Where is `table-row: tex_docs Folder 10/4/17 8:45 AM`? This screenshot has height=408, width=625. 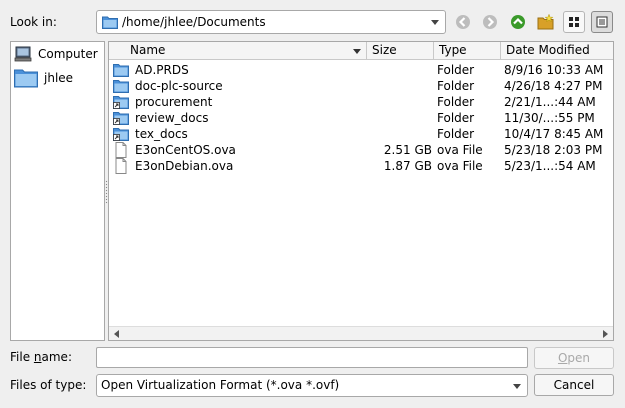
table-row: tex_docs Folder 10/4/17 8:45 AM is located at coordinates (361, 134).